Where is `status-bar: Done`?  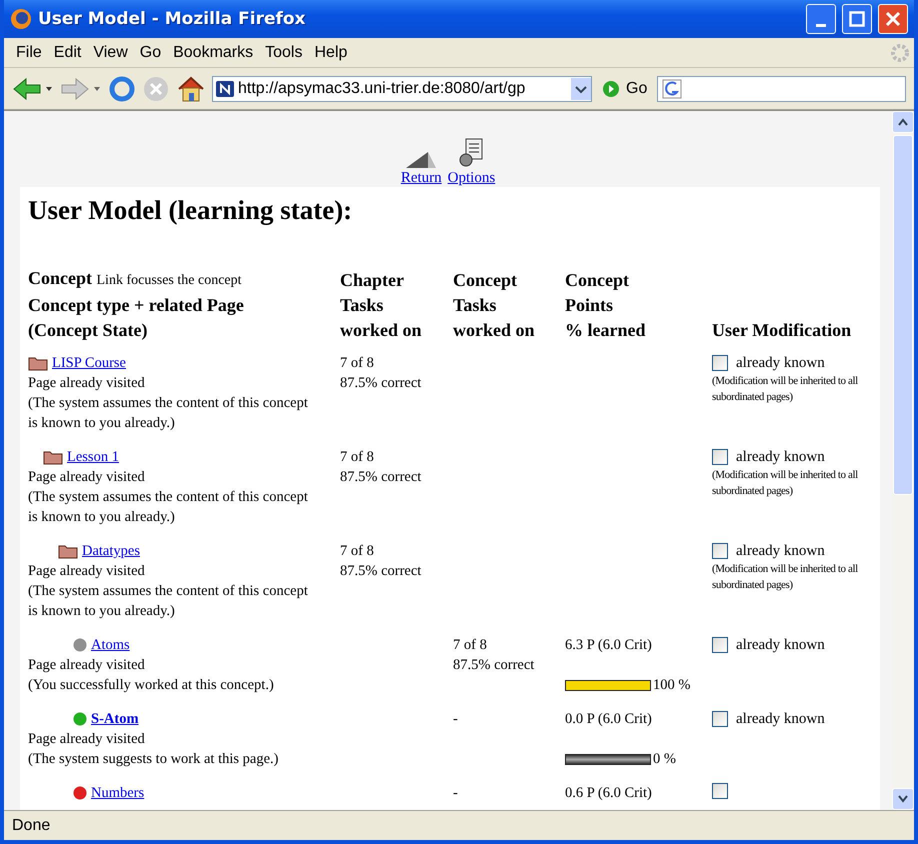
status-bar: Done is located at coordinates (459, 825).